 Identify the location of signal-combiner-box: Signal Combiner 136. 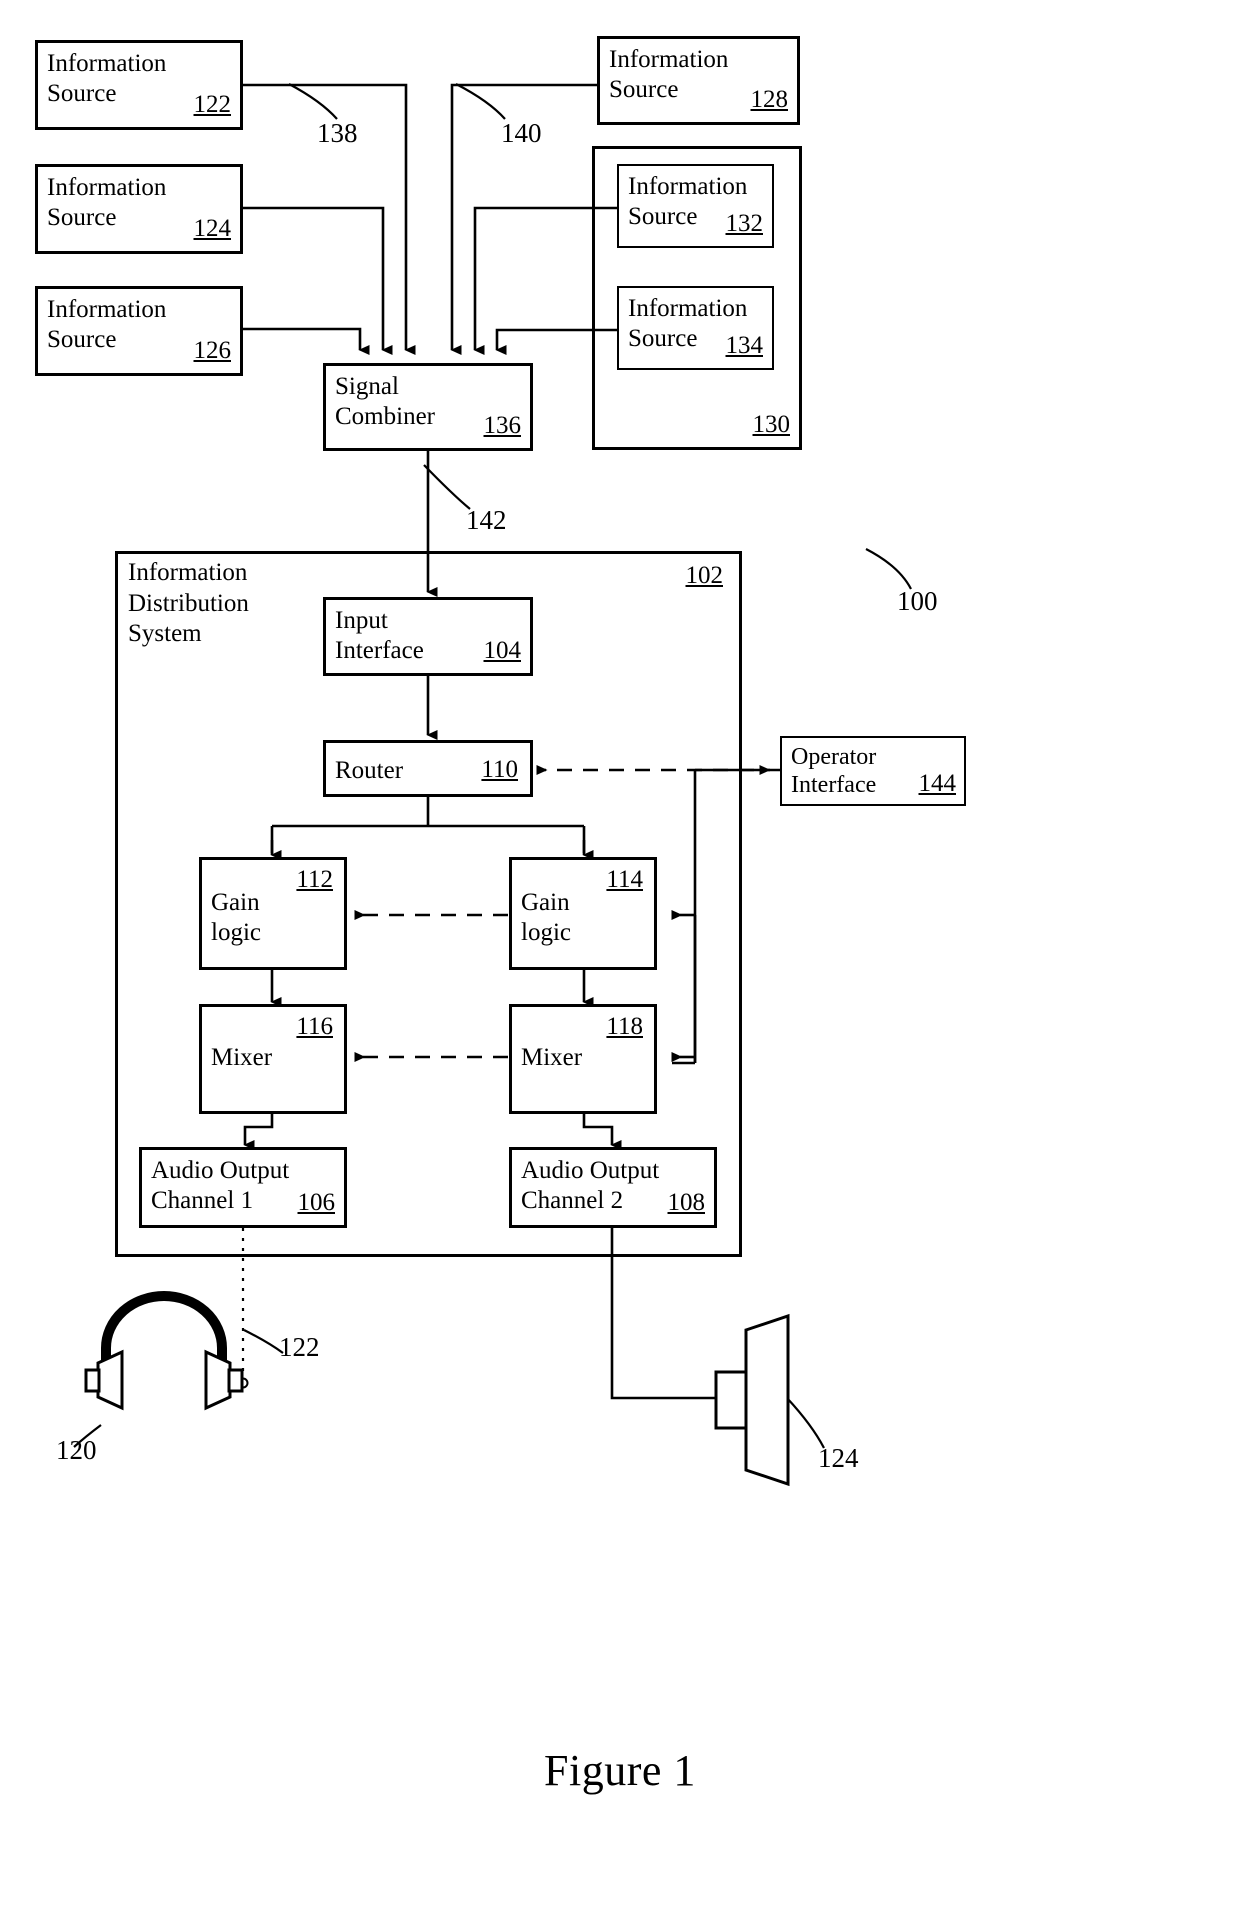
(428, 407).